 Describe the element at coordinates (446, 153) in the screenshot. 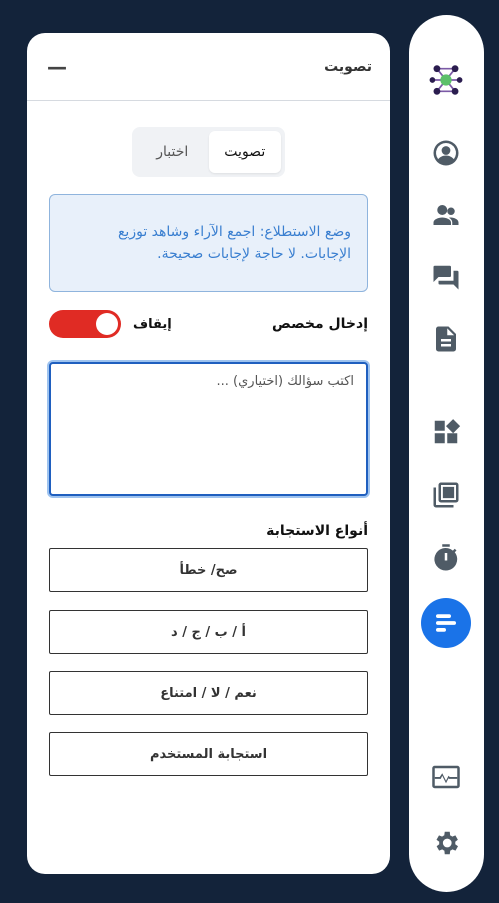

I see `account-circle-icon` at that location.